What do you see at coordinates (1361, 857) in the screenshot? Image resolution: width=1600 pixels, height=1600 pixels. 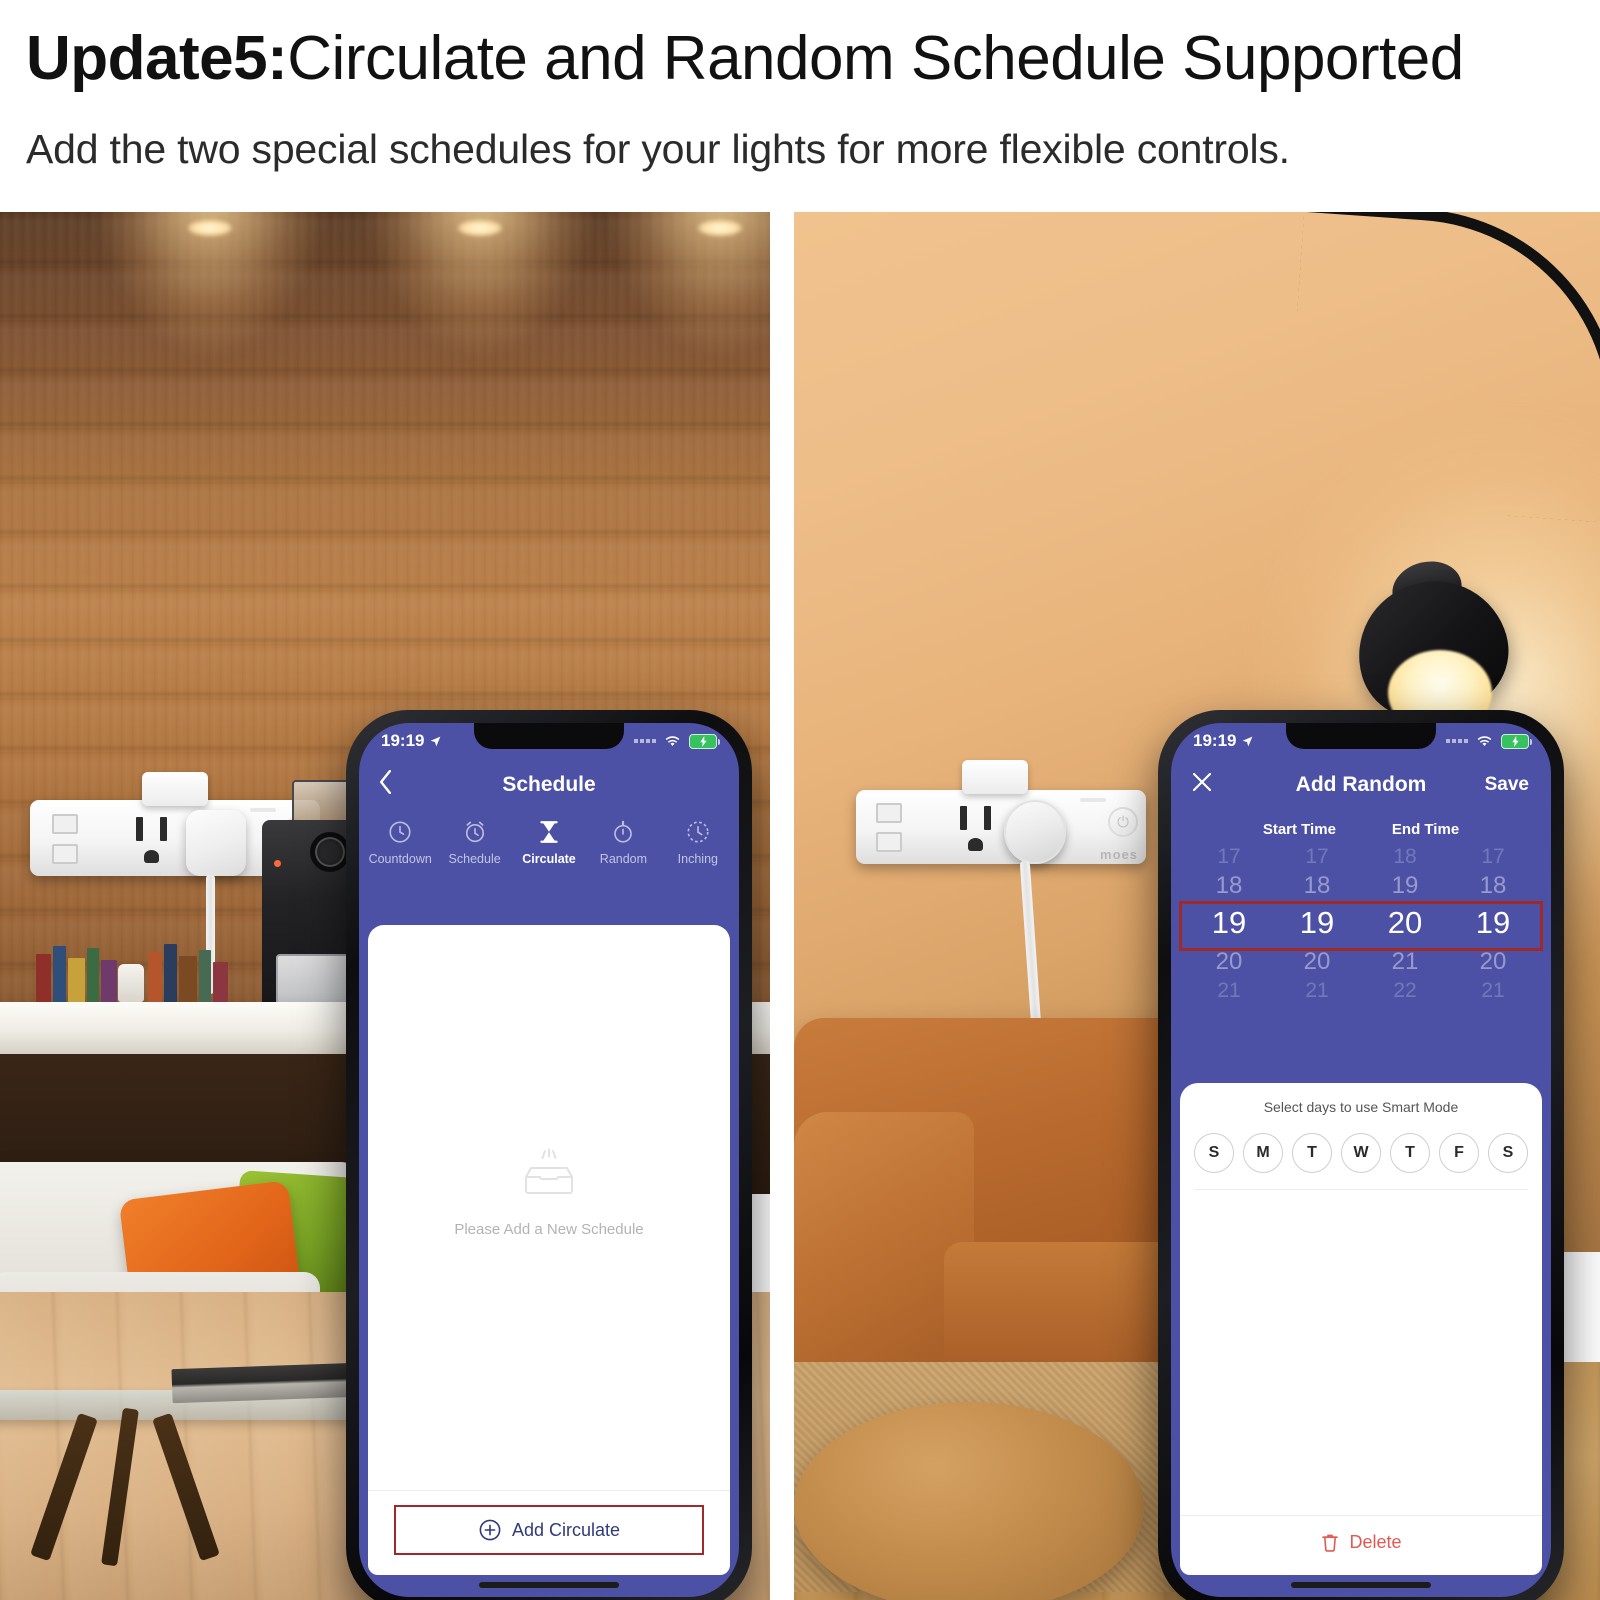 I see `picker-row: 17 17 18 17` at bounding box center [1361, 857].